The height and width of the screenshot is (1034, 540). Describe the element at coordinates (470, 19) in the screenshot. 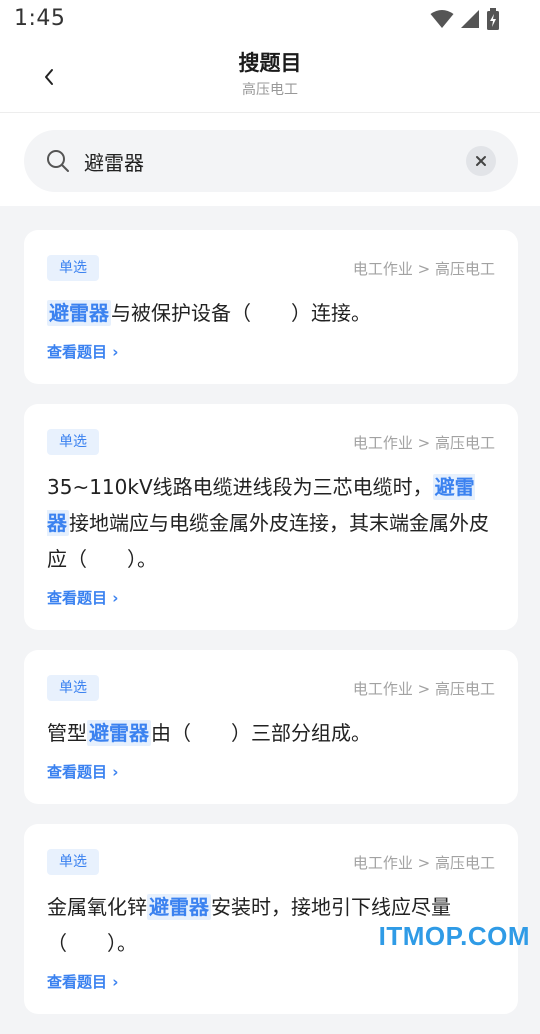

I see `signal-icon` at that location.